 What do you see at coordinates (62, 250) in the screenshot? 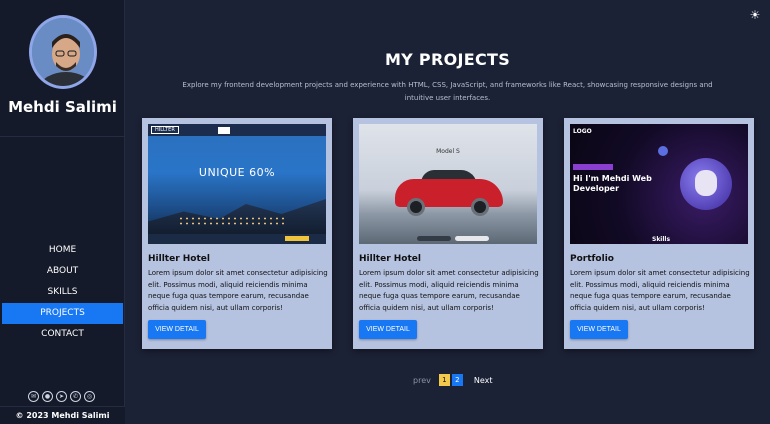
I see `nav-item-home: HOME` at bounding box center [62, 250].